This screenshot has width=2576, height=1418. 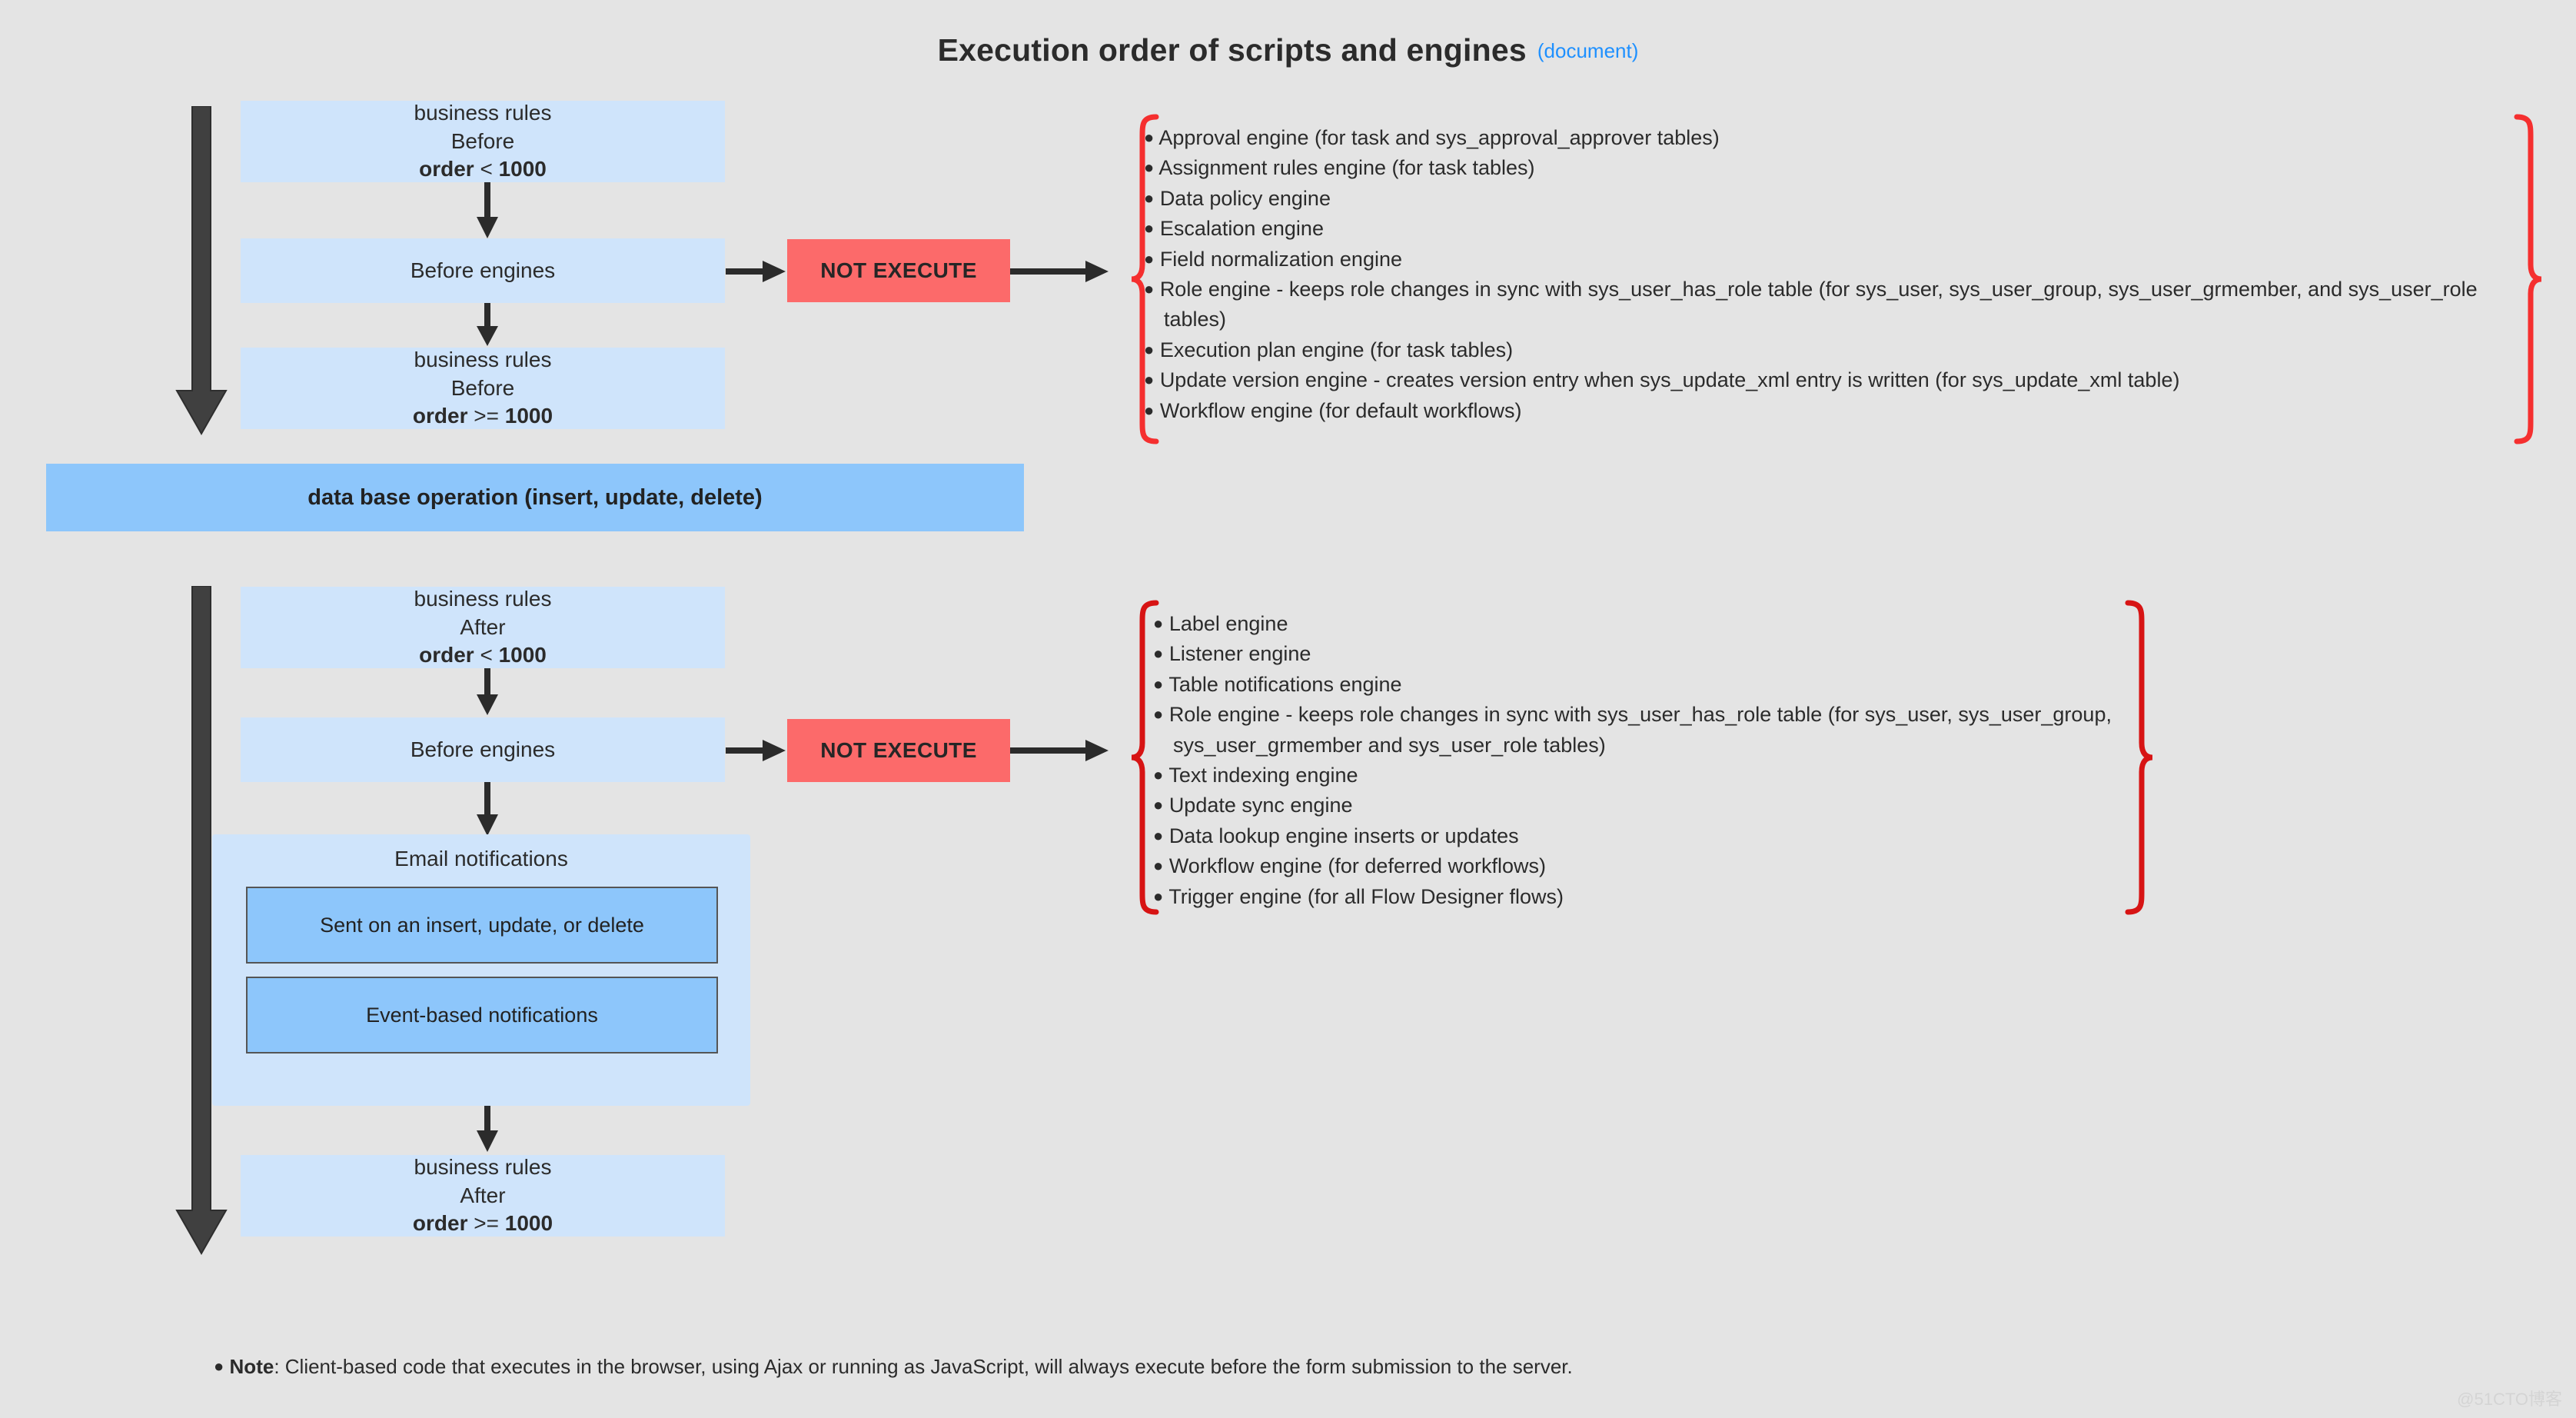 What do you see at coordinates (1357, 866) in the screenshot?
I see `engine-item-text: Workflow engine (for deferred workflows)` at bounding box center [1357, 866].